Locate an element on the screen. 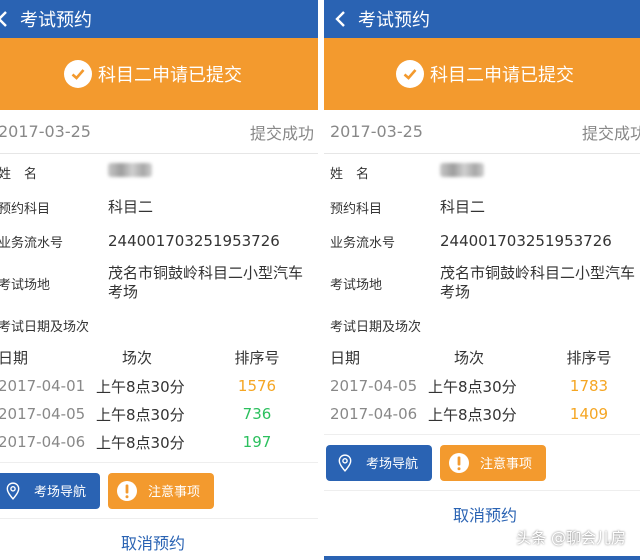  bottom-bar is located at coordinates (482, 558).